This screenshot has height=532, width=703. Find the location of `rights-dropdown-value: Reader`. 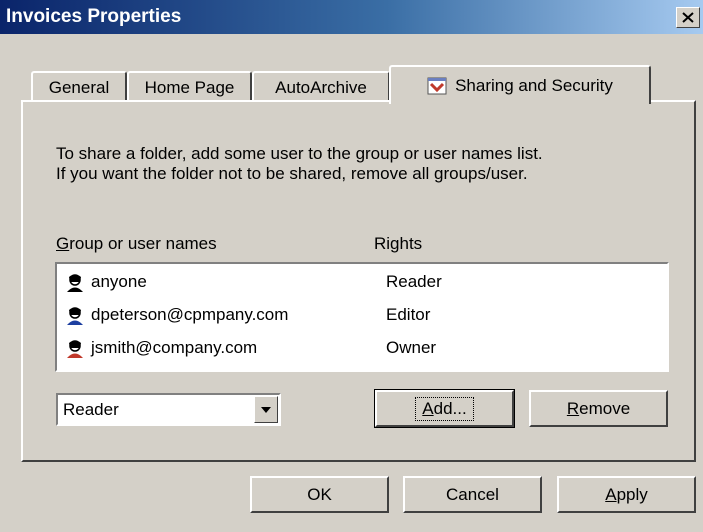

rights-dropdown-value: Reader is located at coordinates (91, 409).